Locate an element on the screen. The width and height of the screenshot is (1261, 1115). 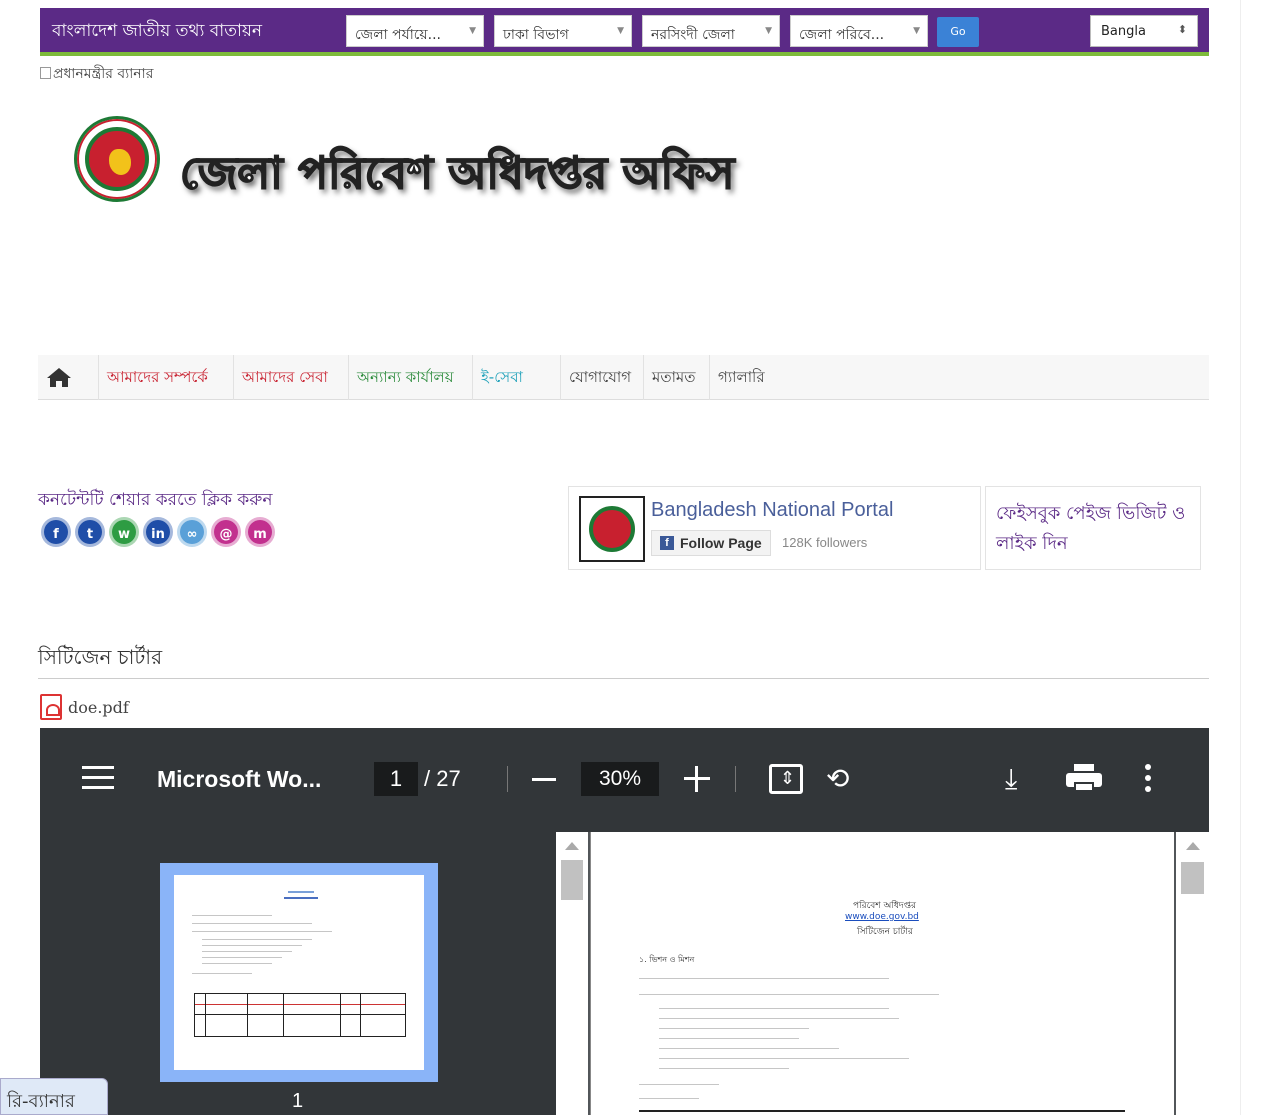
district-select-value: নরসিংদী জেলা is located at coordinates (693, 35).